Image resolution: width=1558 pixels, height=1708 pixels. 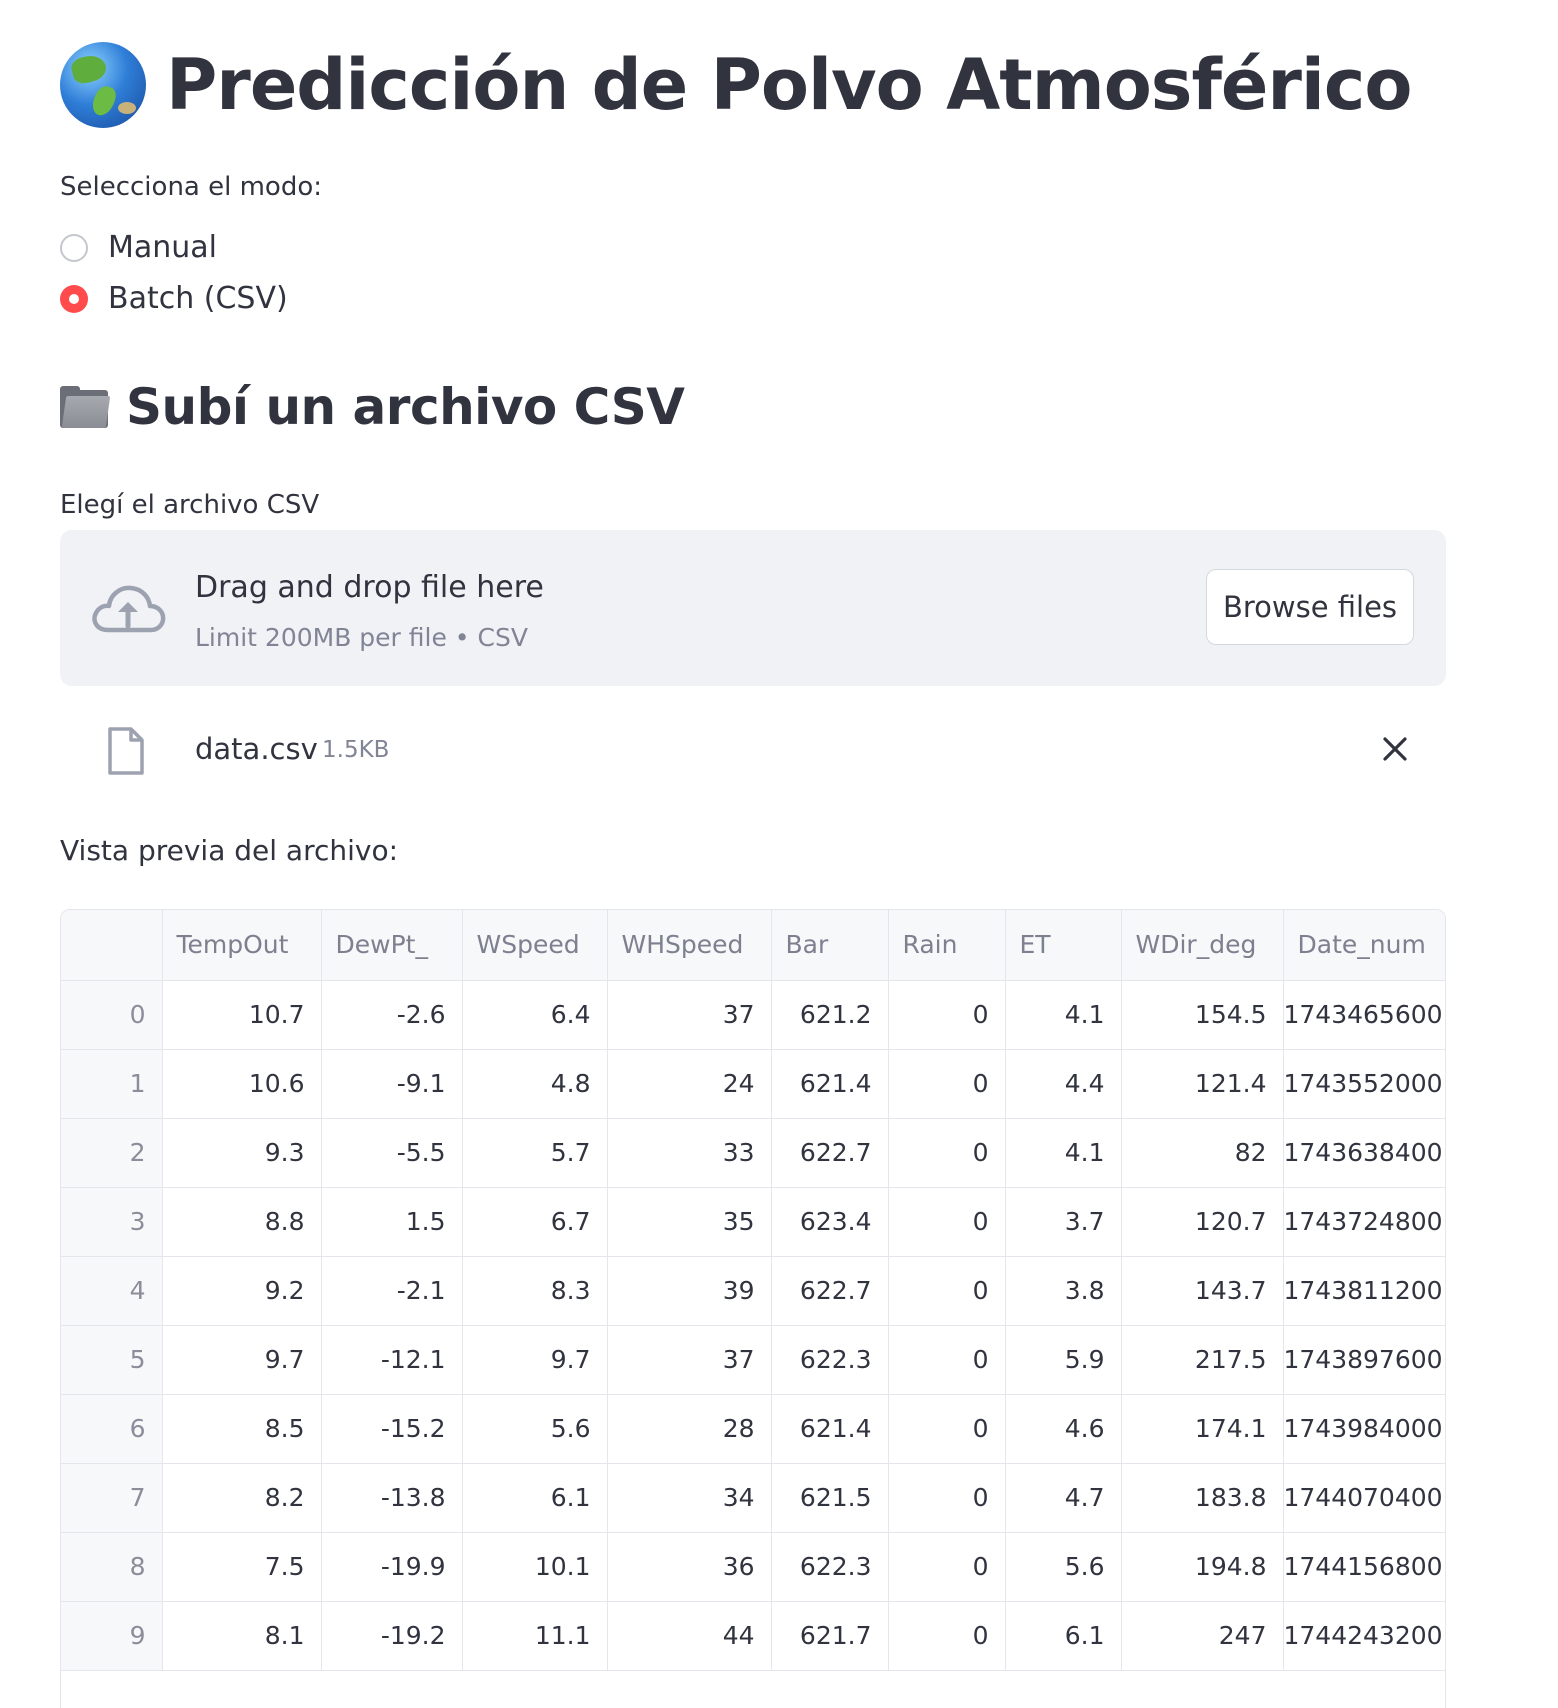 I want to click on table-cell: 1743897600, so click(x=1364, y=1360).